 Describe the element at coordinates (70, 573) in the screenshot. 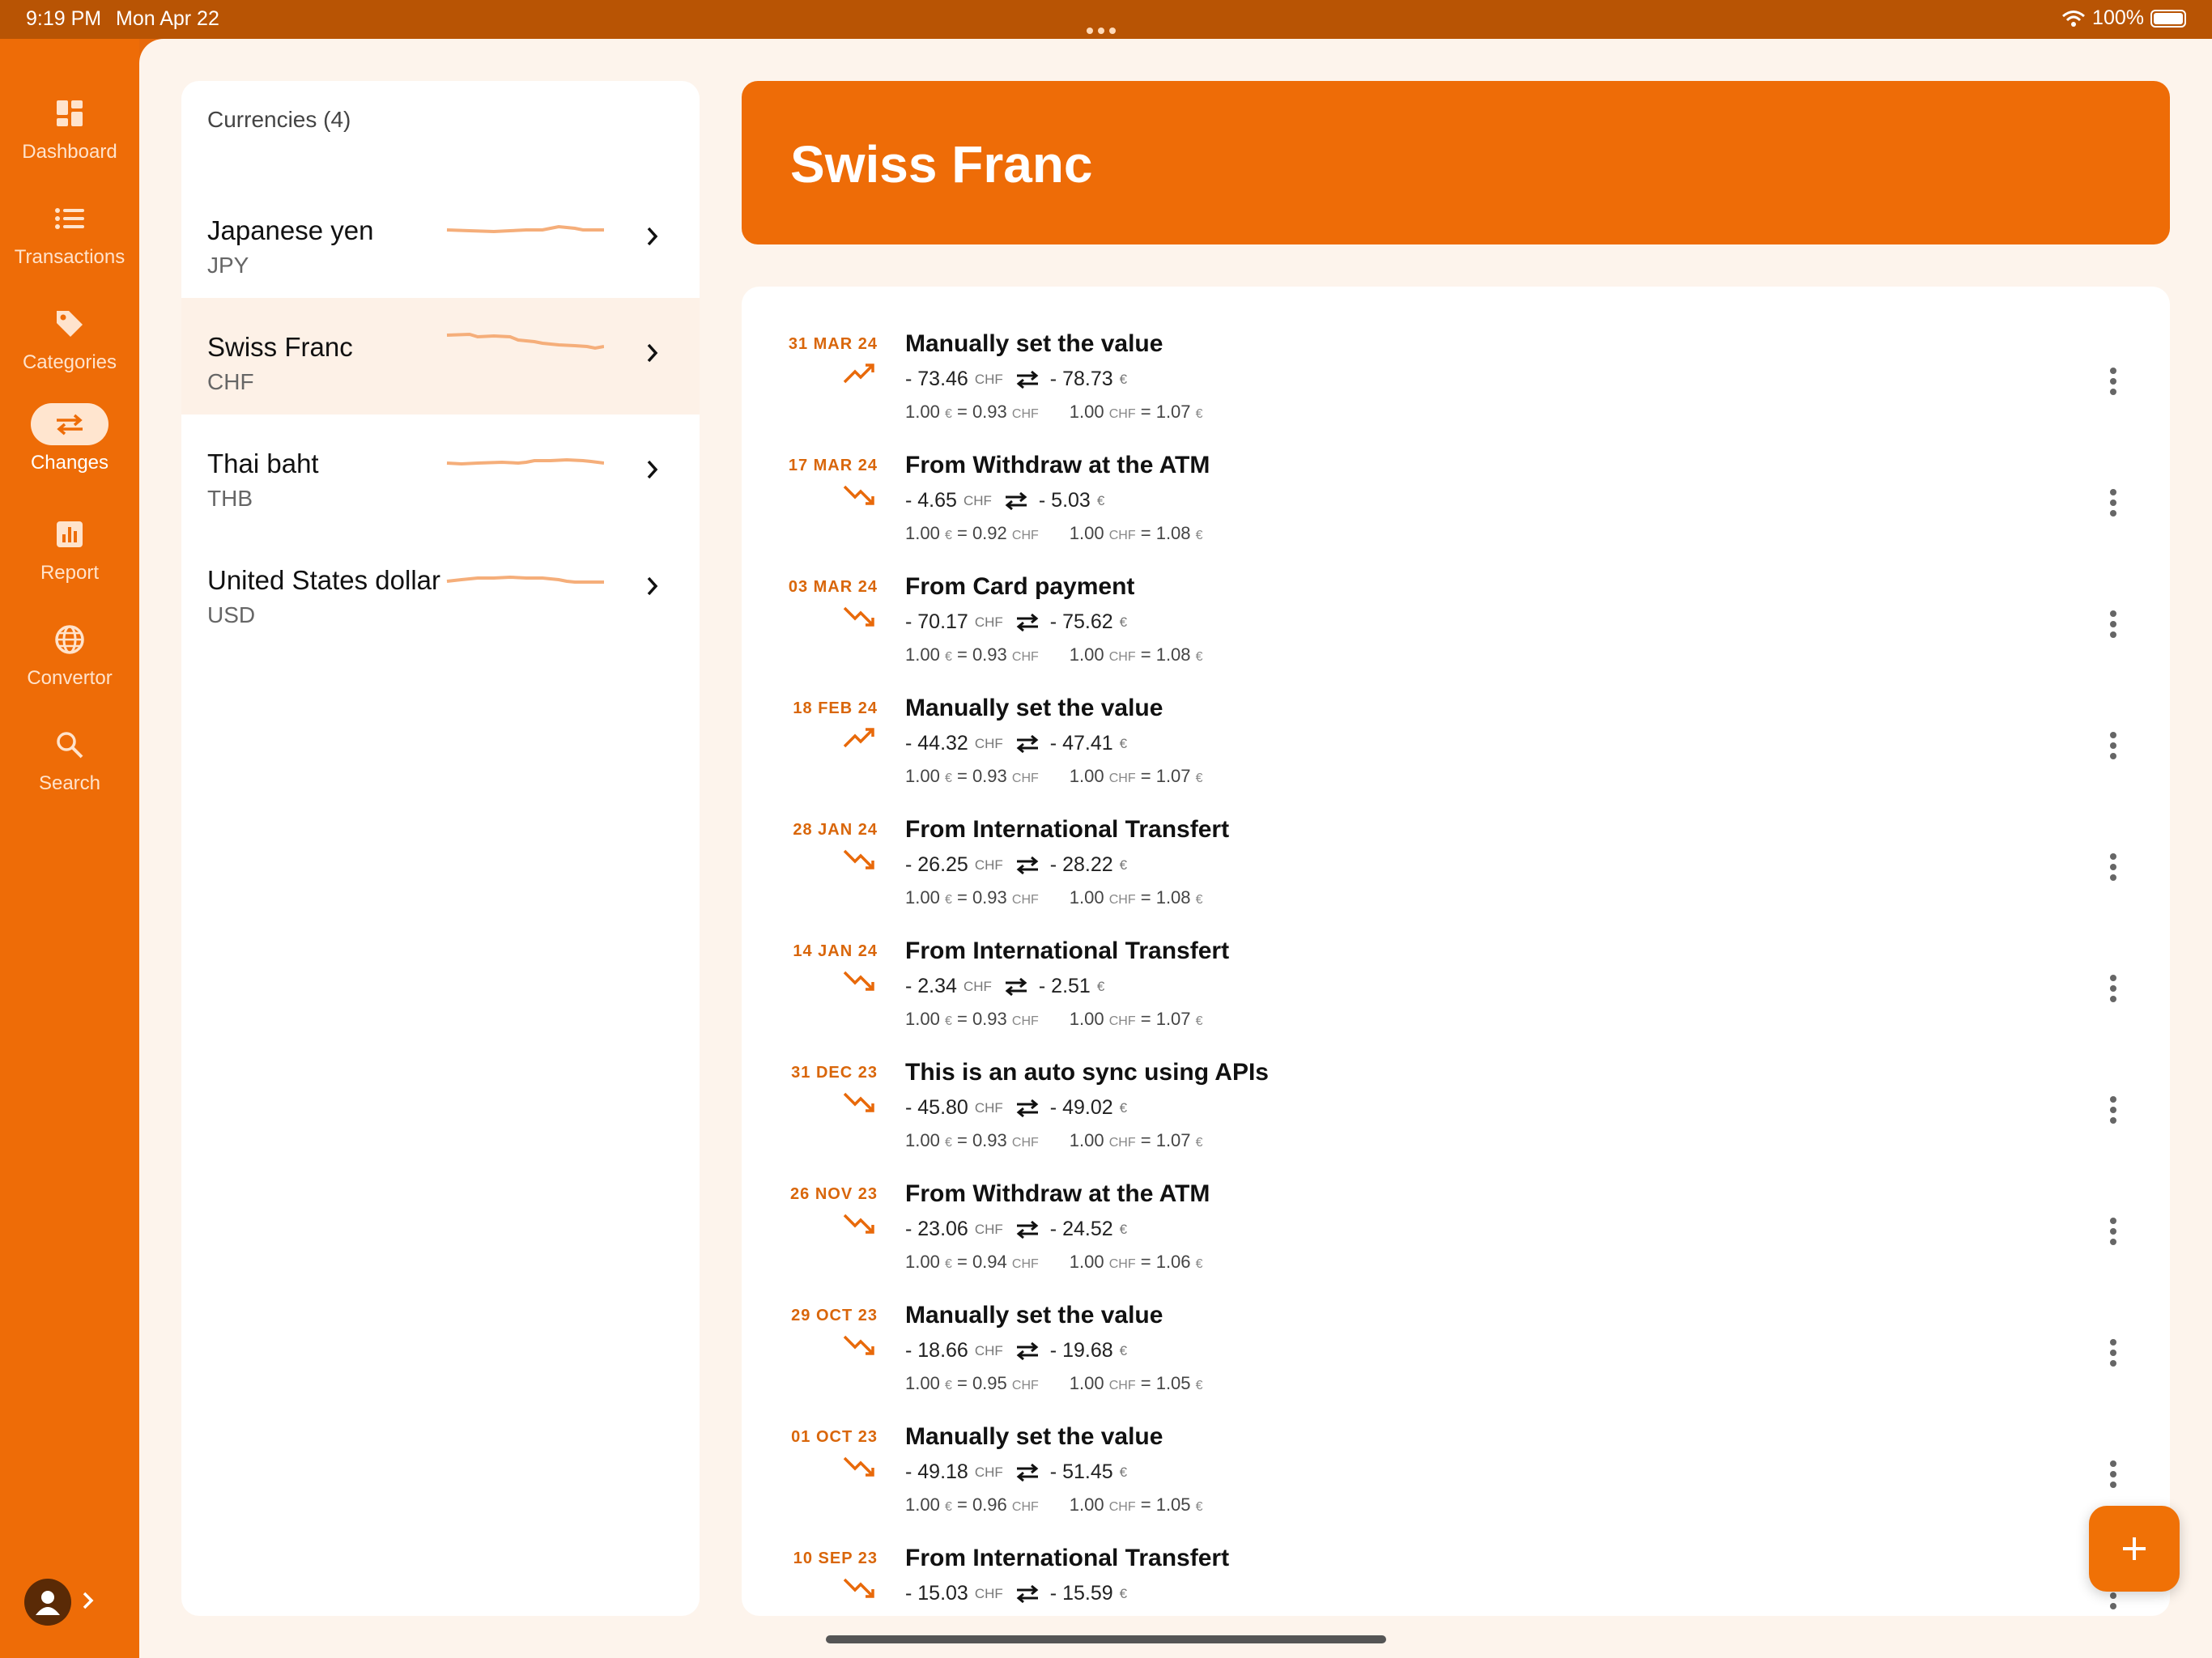

I see `sidebar-item-label: Report` at that location.